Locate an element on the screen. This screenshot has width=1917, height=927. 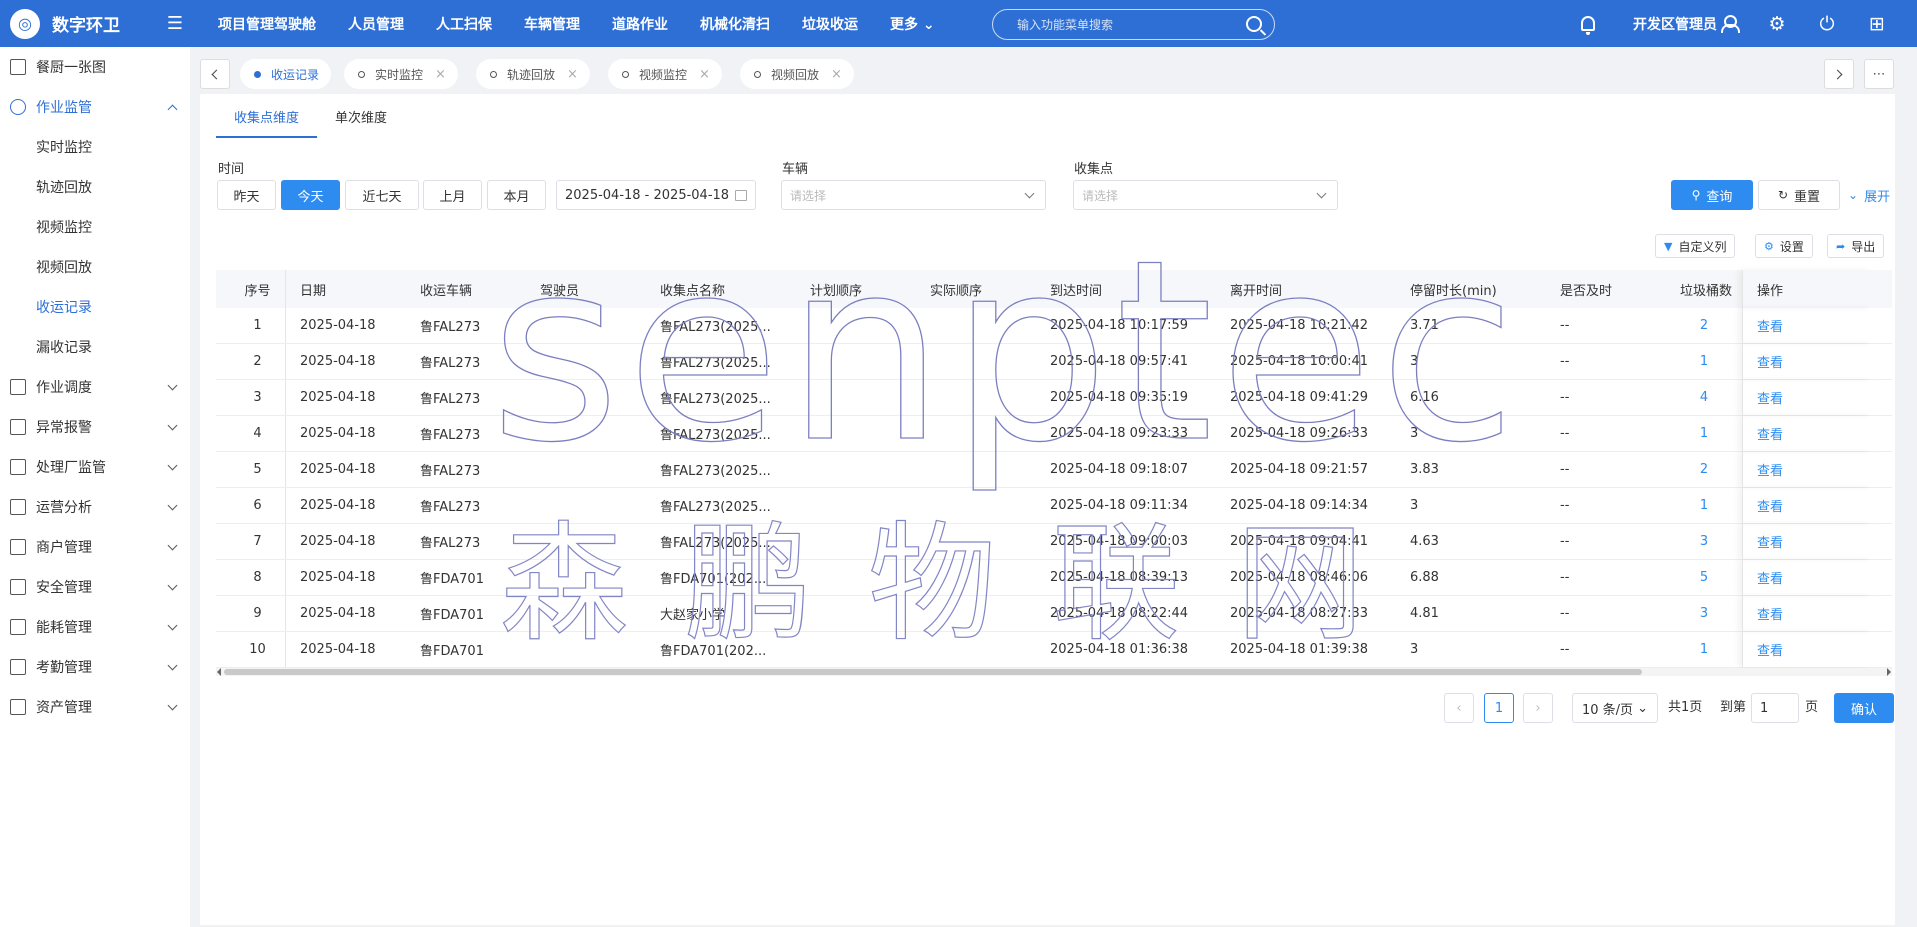
sidebar-item-alarms: 异常报警 is located at coordinates (95, 427).